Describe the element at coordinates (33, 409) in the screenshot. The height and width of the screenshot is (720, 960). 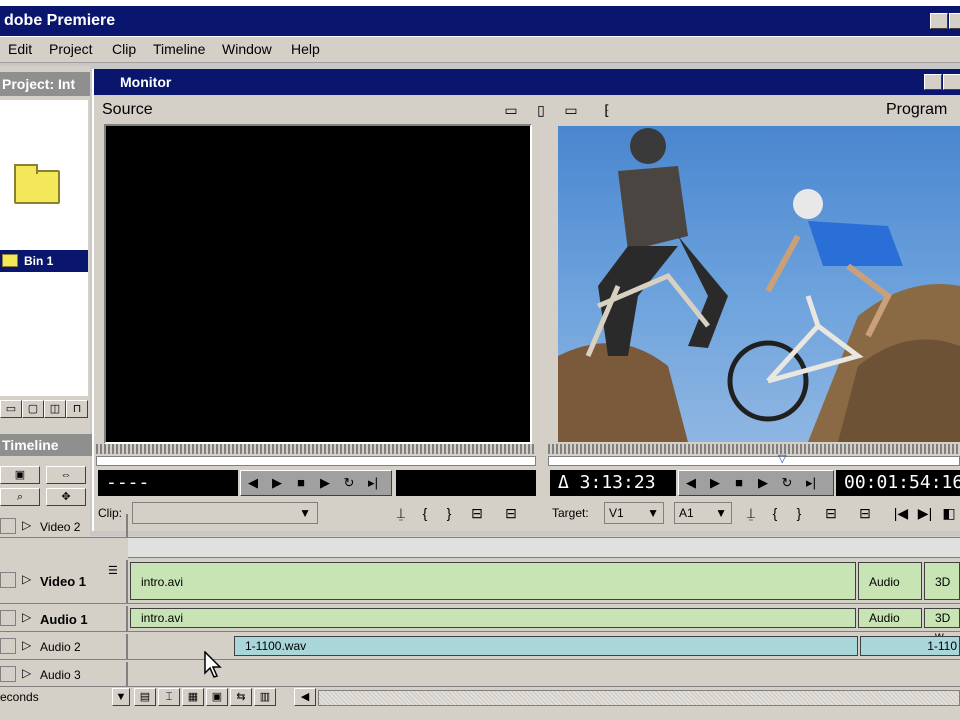
I see `new-bin-button: ▢` at that location.